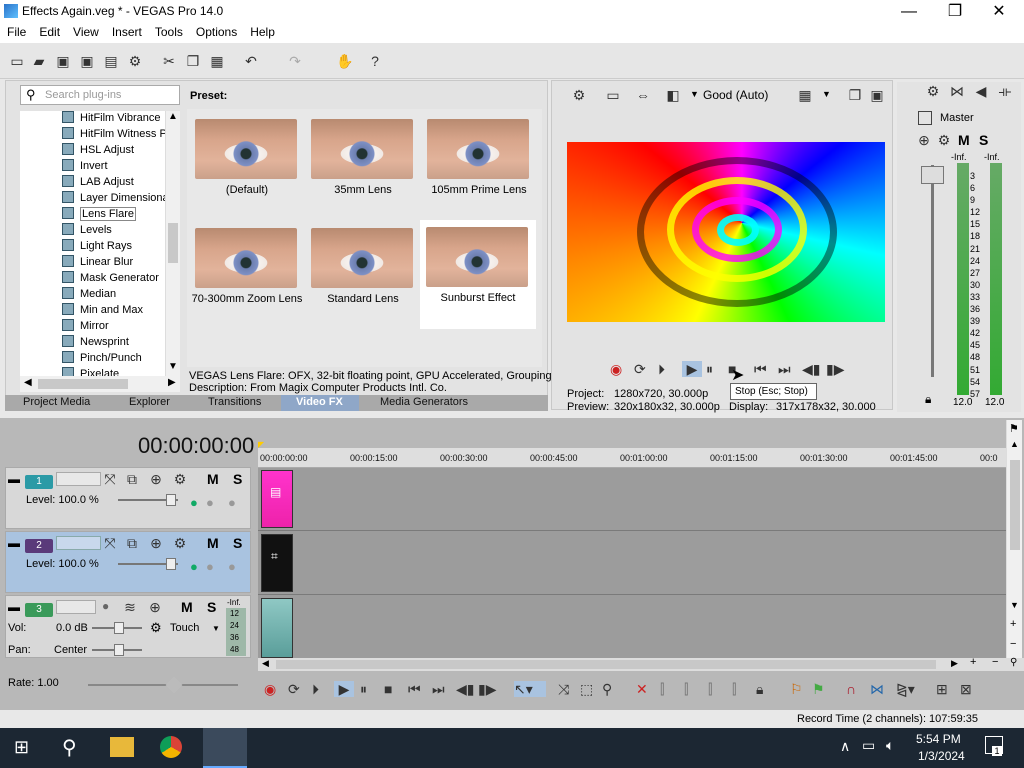 The height and width of the screenshot is (768, 1024). Describe the element at coordinates (56, 402) in the screenshot. I see `tab-project-media: Project Media` at that location.